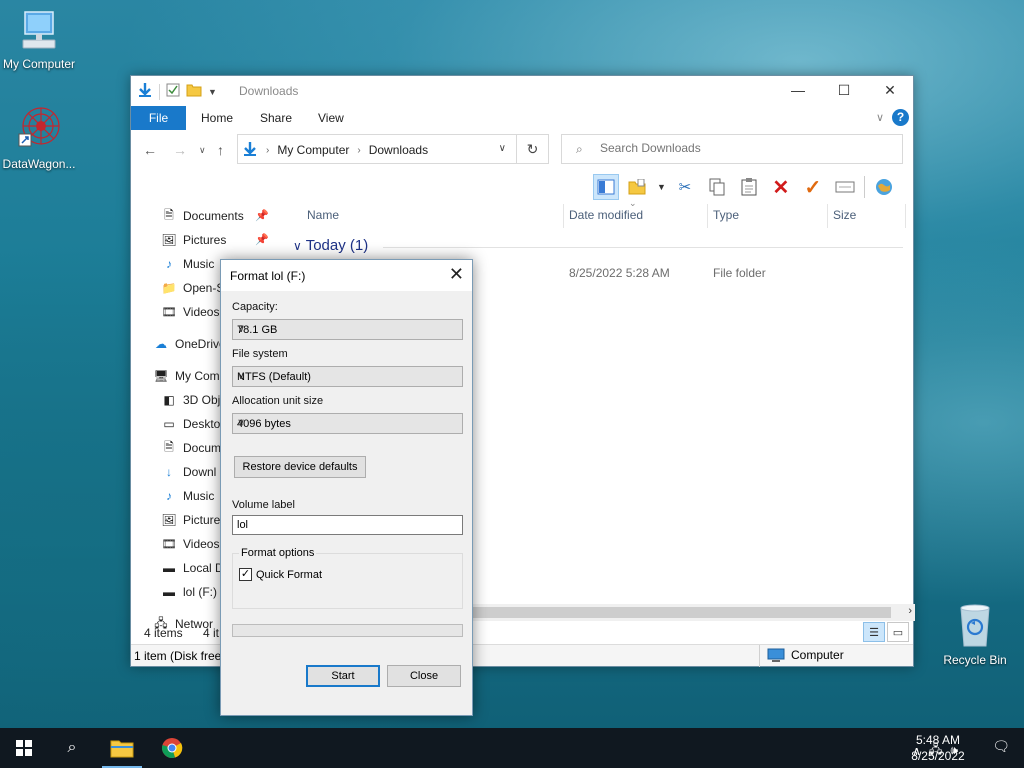 The height and width of the screenshot is (768, 1024). Describe the element at coordinates (212, 92) in the screenshot. I see `qat-customize-icon: ▼` at that location.